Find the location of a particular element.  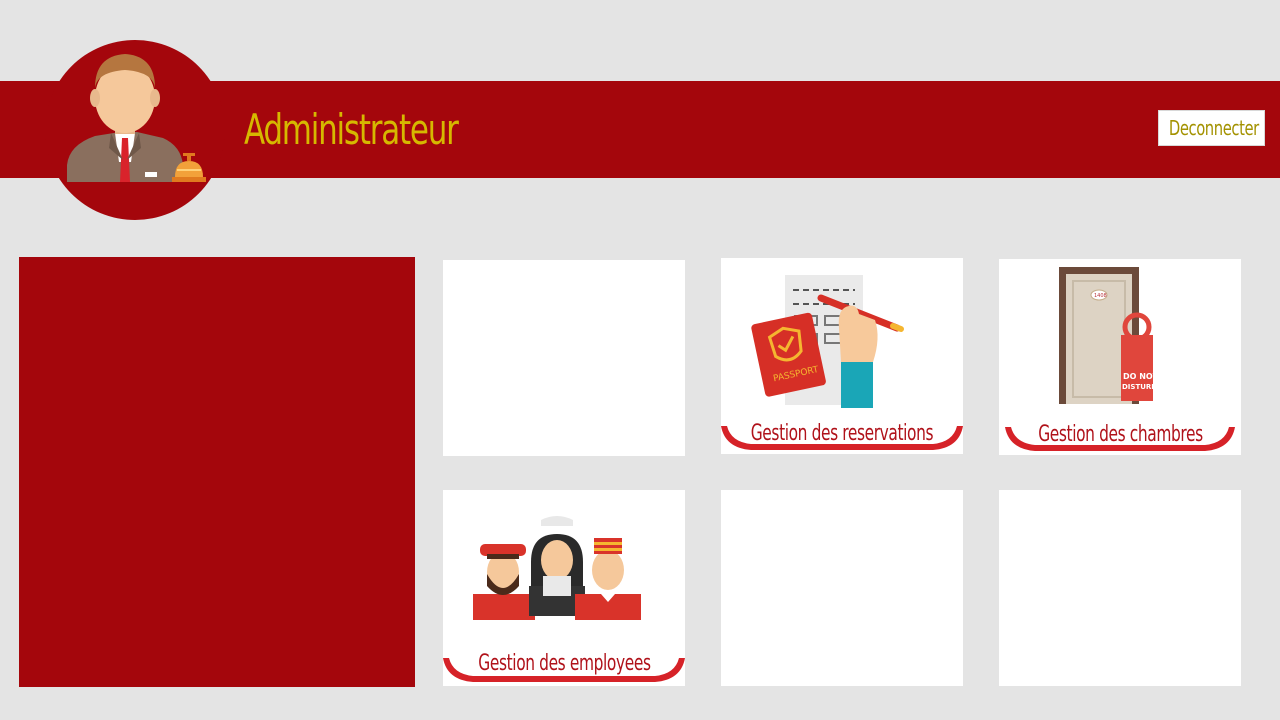

tile-employees: Gestion des employees is located at coordinates (564, 588).